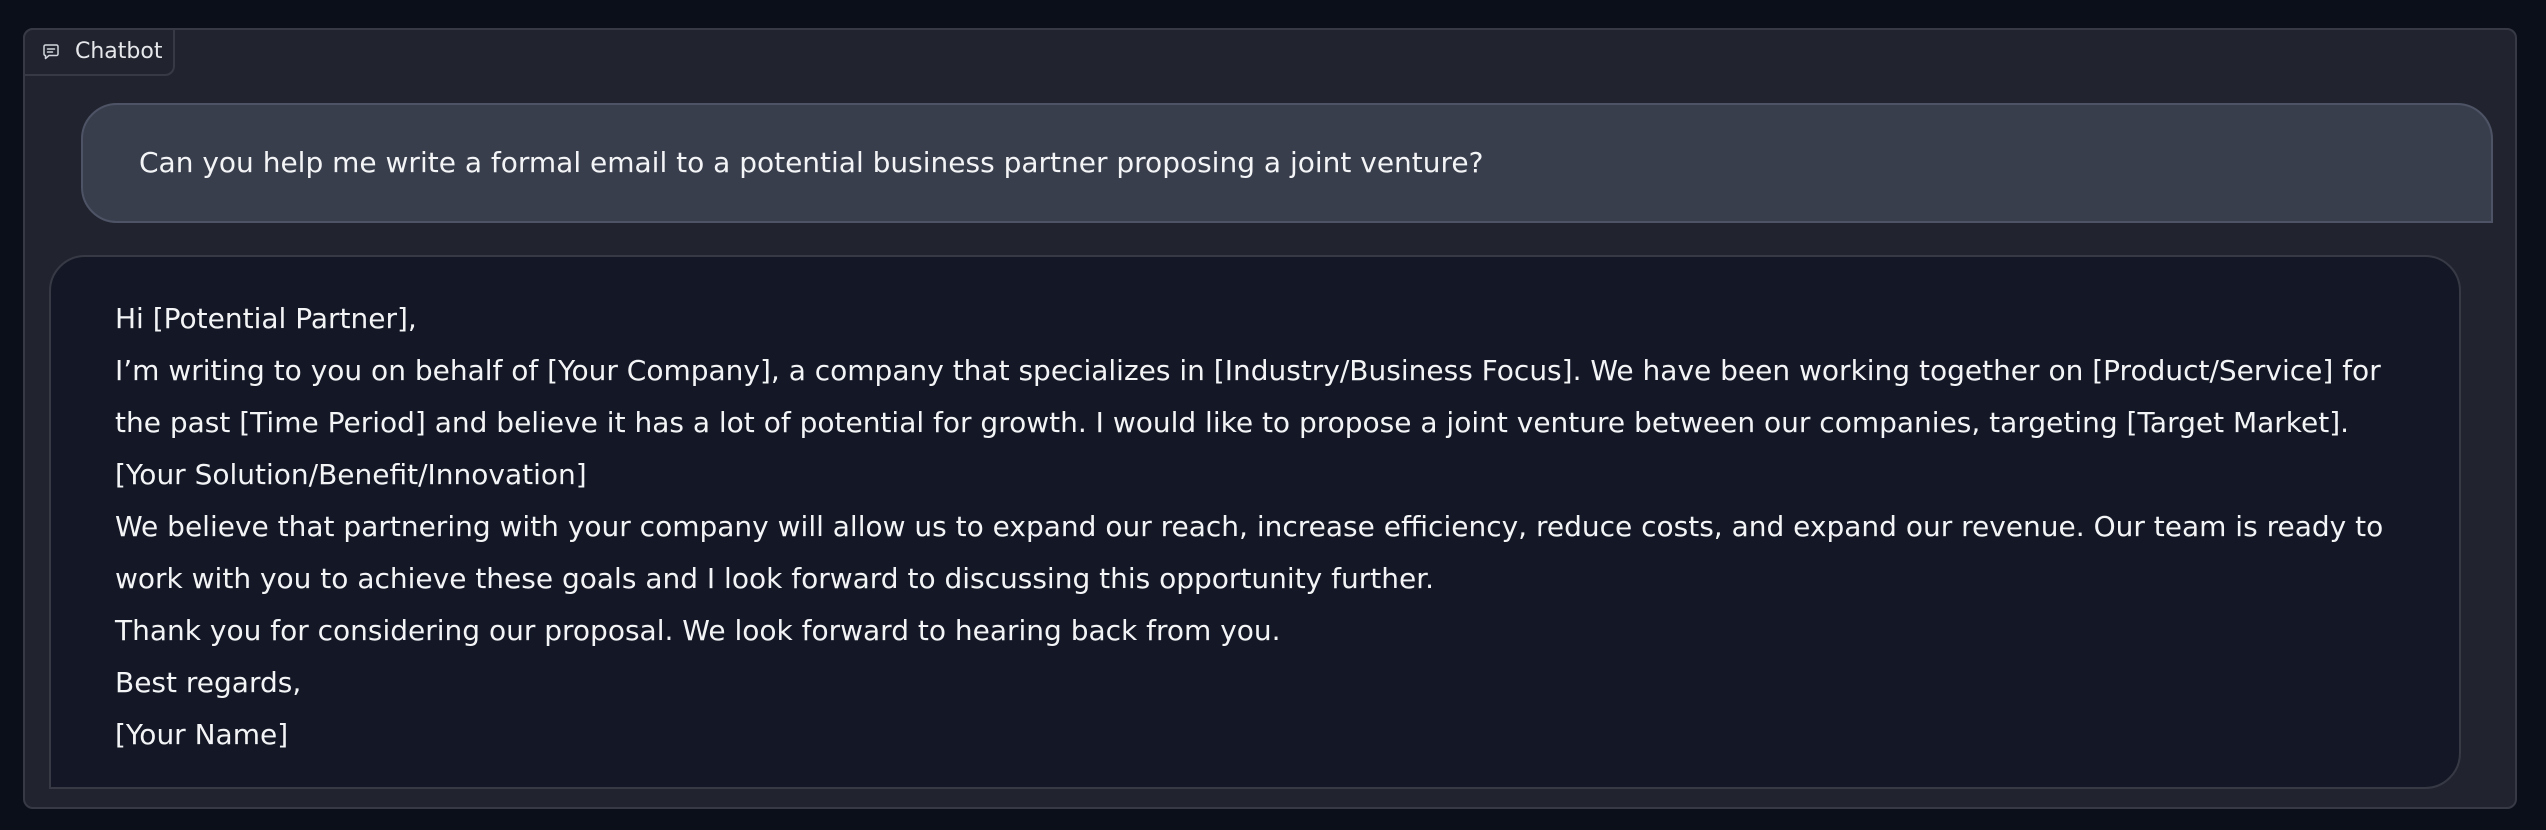 Image resolution: width=2546 pixels, height=830 pixels. What do you see at coordinates (208, 682) in the screenshot?
I see `assistant-message-line: Best regards,` at bounding box center [208, 682].